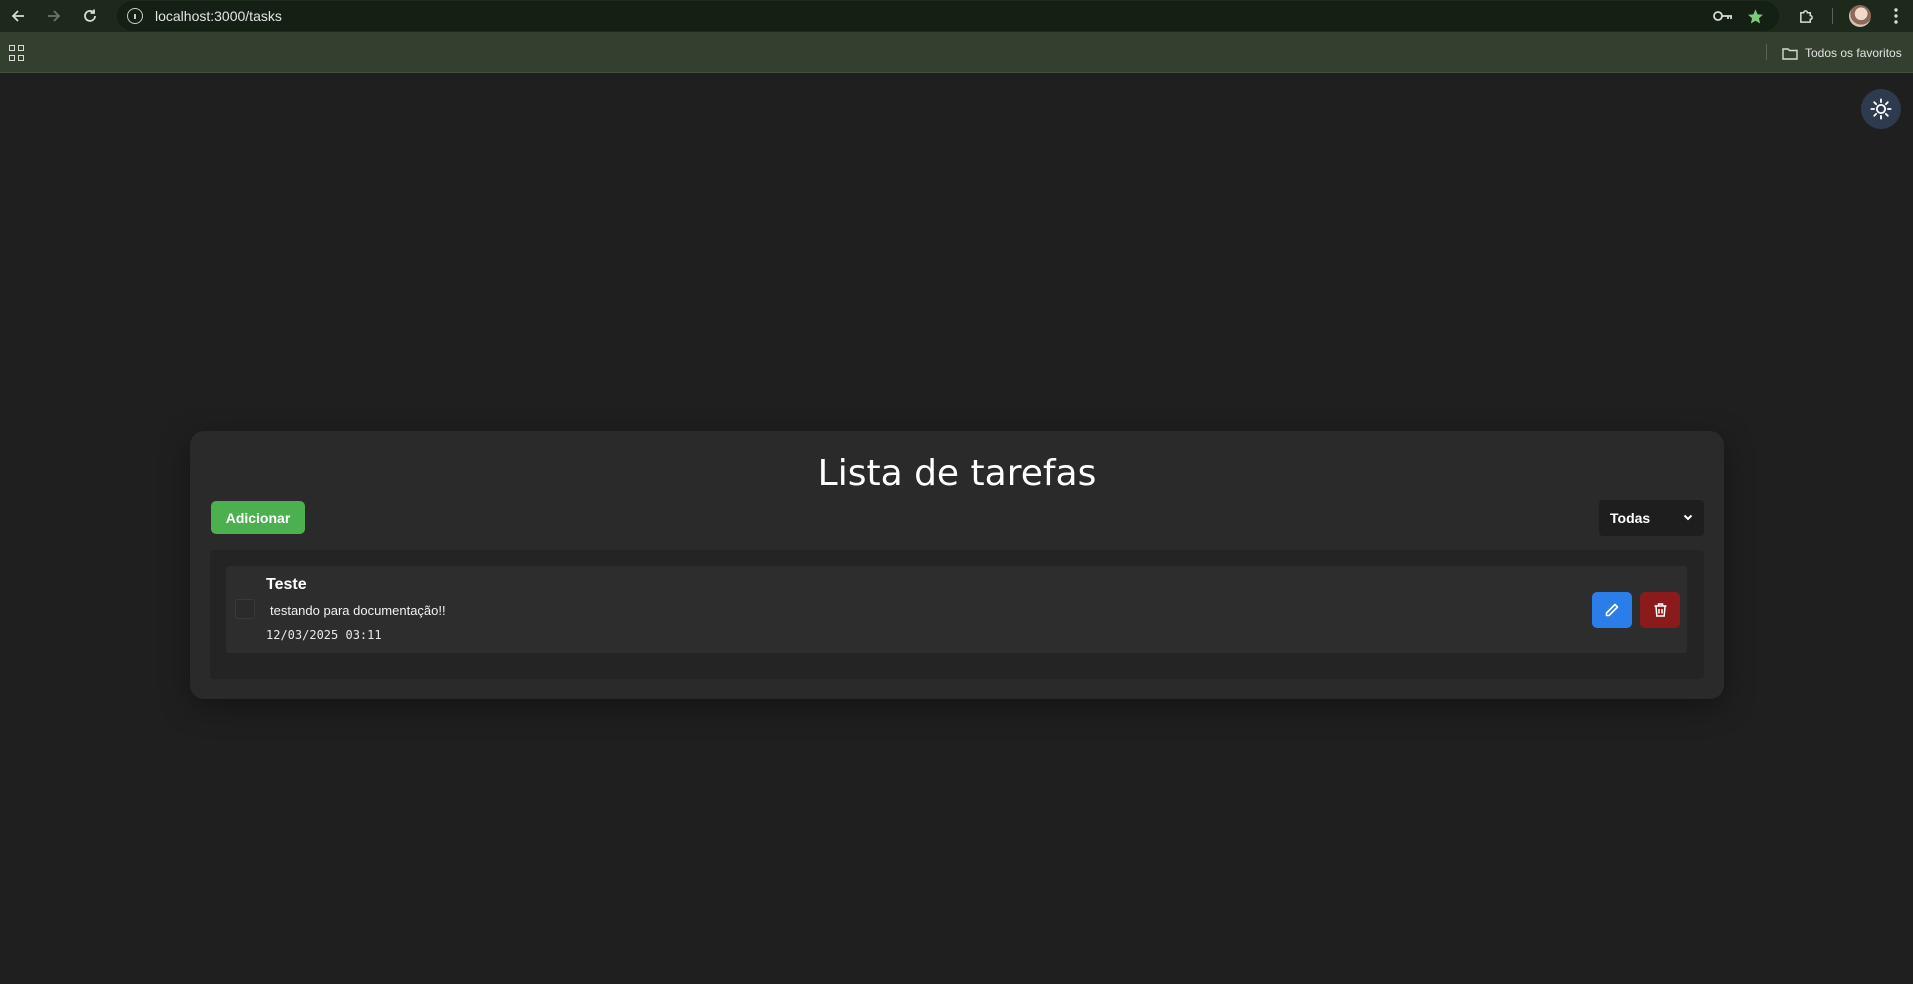 Image resolution: width=1913 pixels, height=984 pixels. I want to click on address-bar: localhost:3000/tasks, so click(948, 16).